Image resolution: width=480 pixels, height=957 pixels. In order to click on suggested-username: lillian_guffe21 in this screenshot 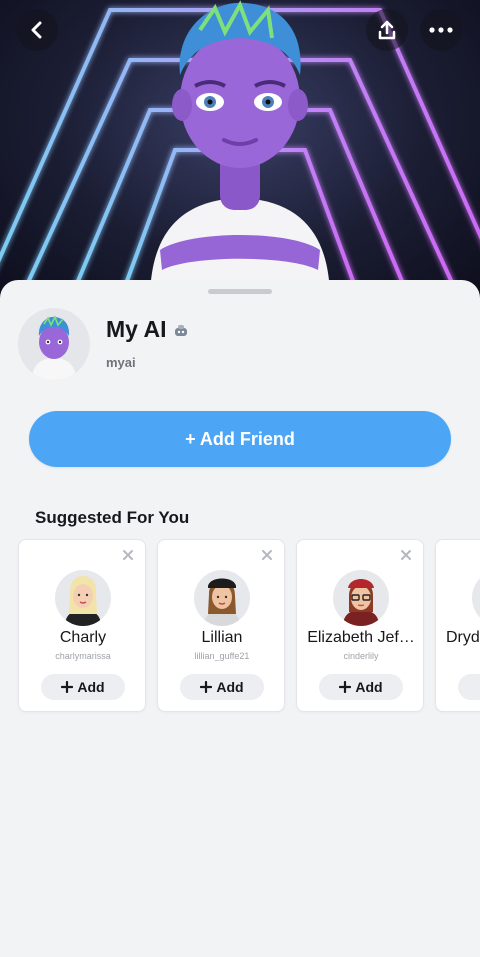, I will do `click(222, 656)`.